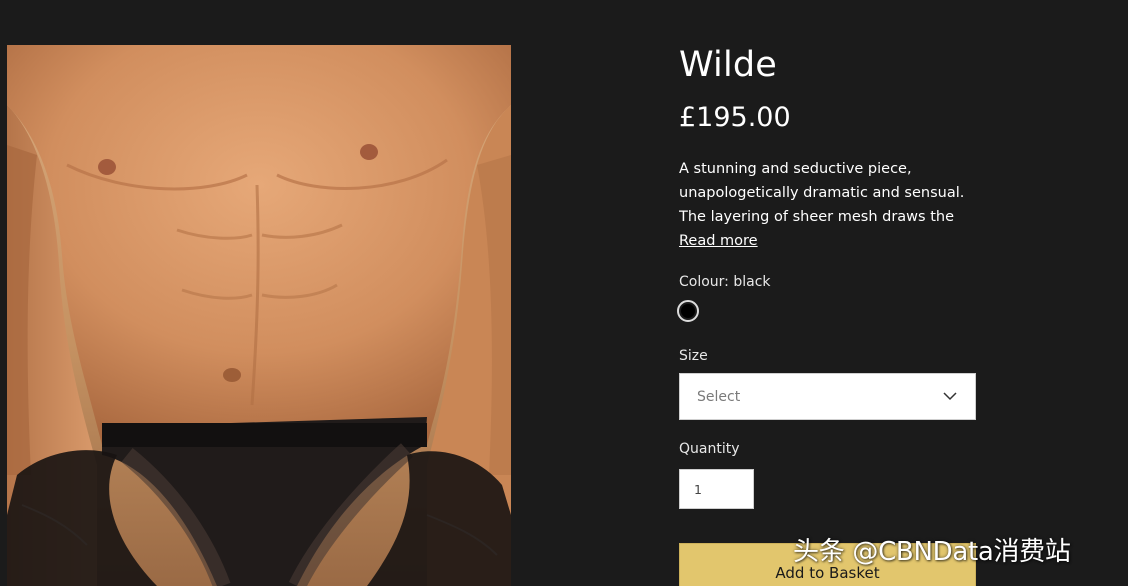  What do you see at coordinates (719, 397) in the screenshot?
I see `size-select-value: Select` at bounding box center [719, 397].